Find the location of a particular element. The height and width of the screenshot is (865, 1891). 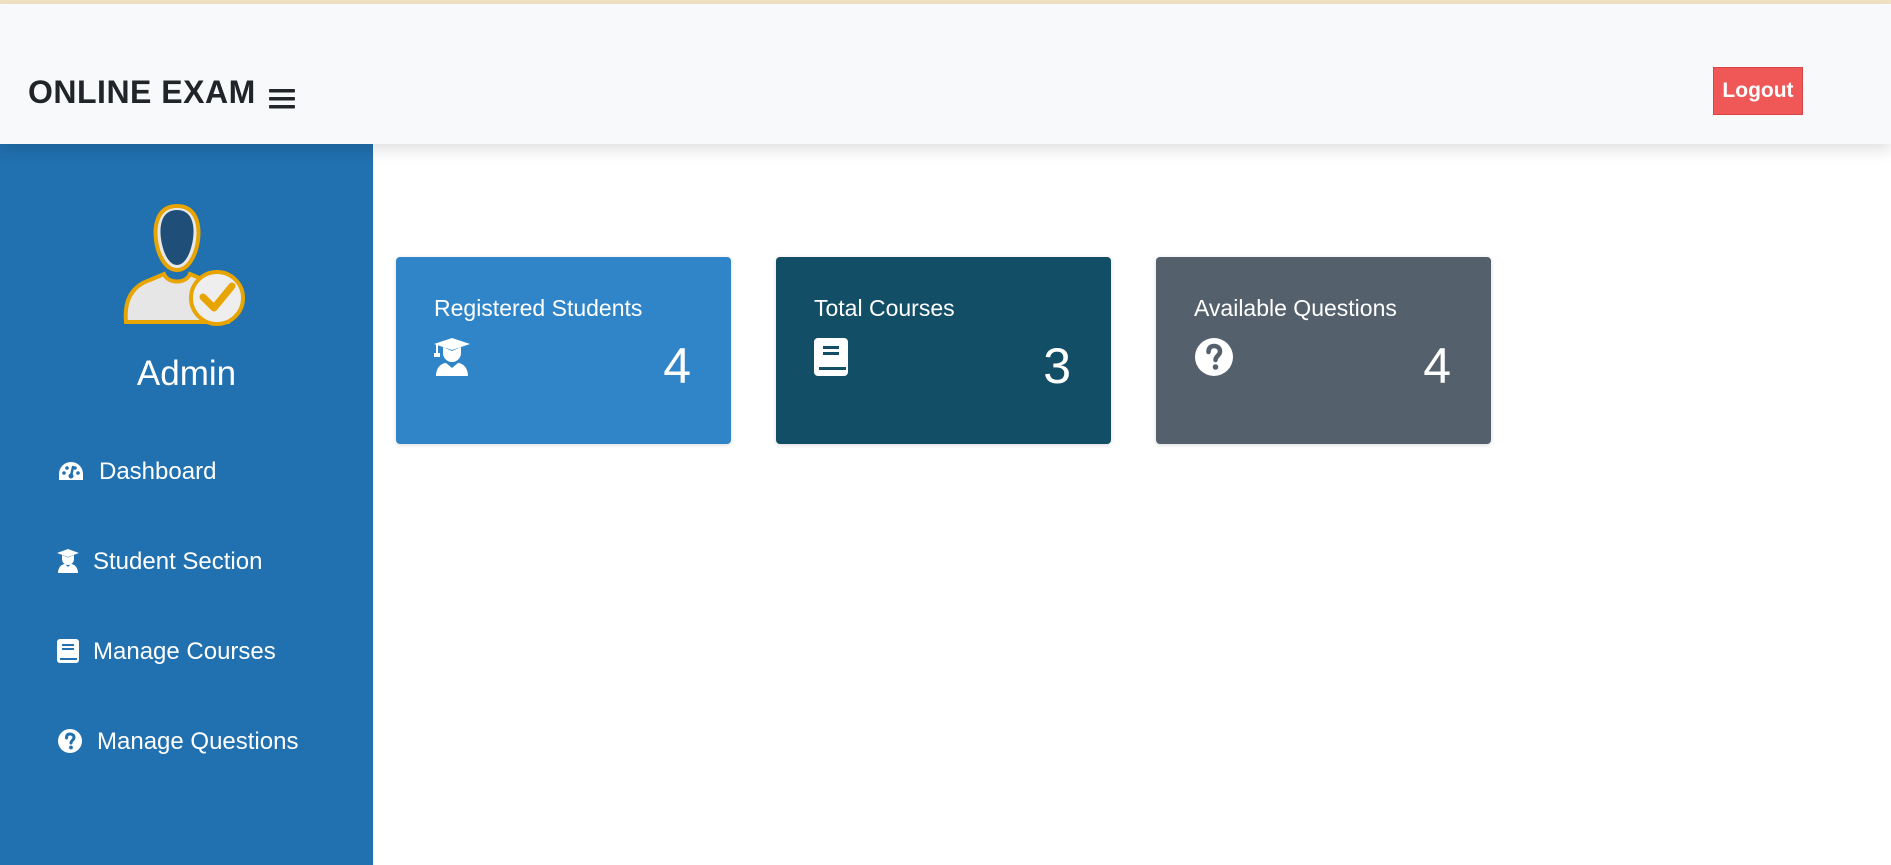

admin-user-check-icon is located at coordinates (185, 265).